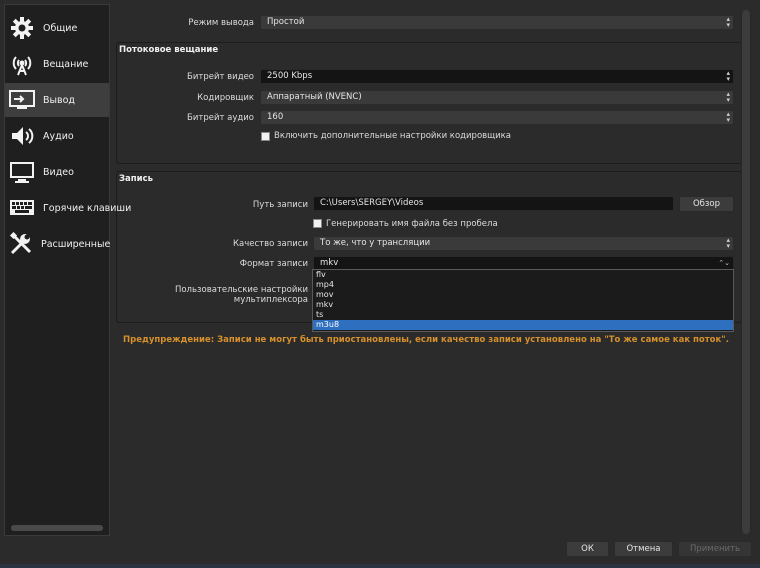 The image size is (760, 568). What do you see at coordinates (280, 205) in the screenshot?
I see `record-path-label: Путь записи` at bounding box center [280, 205].